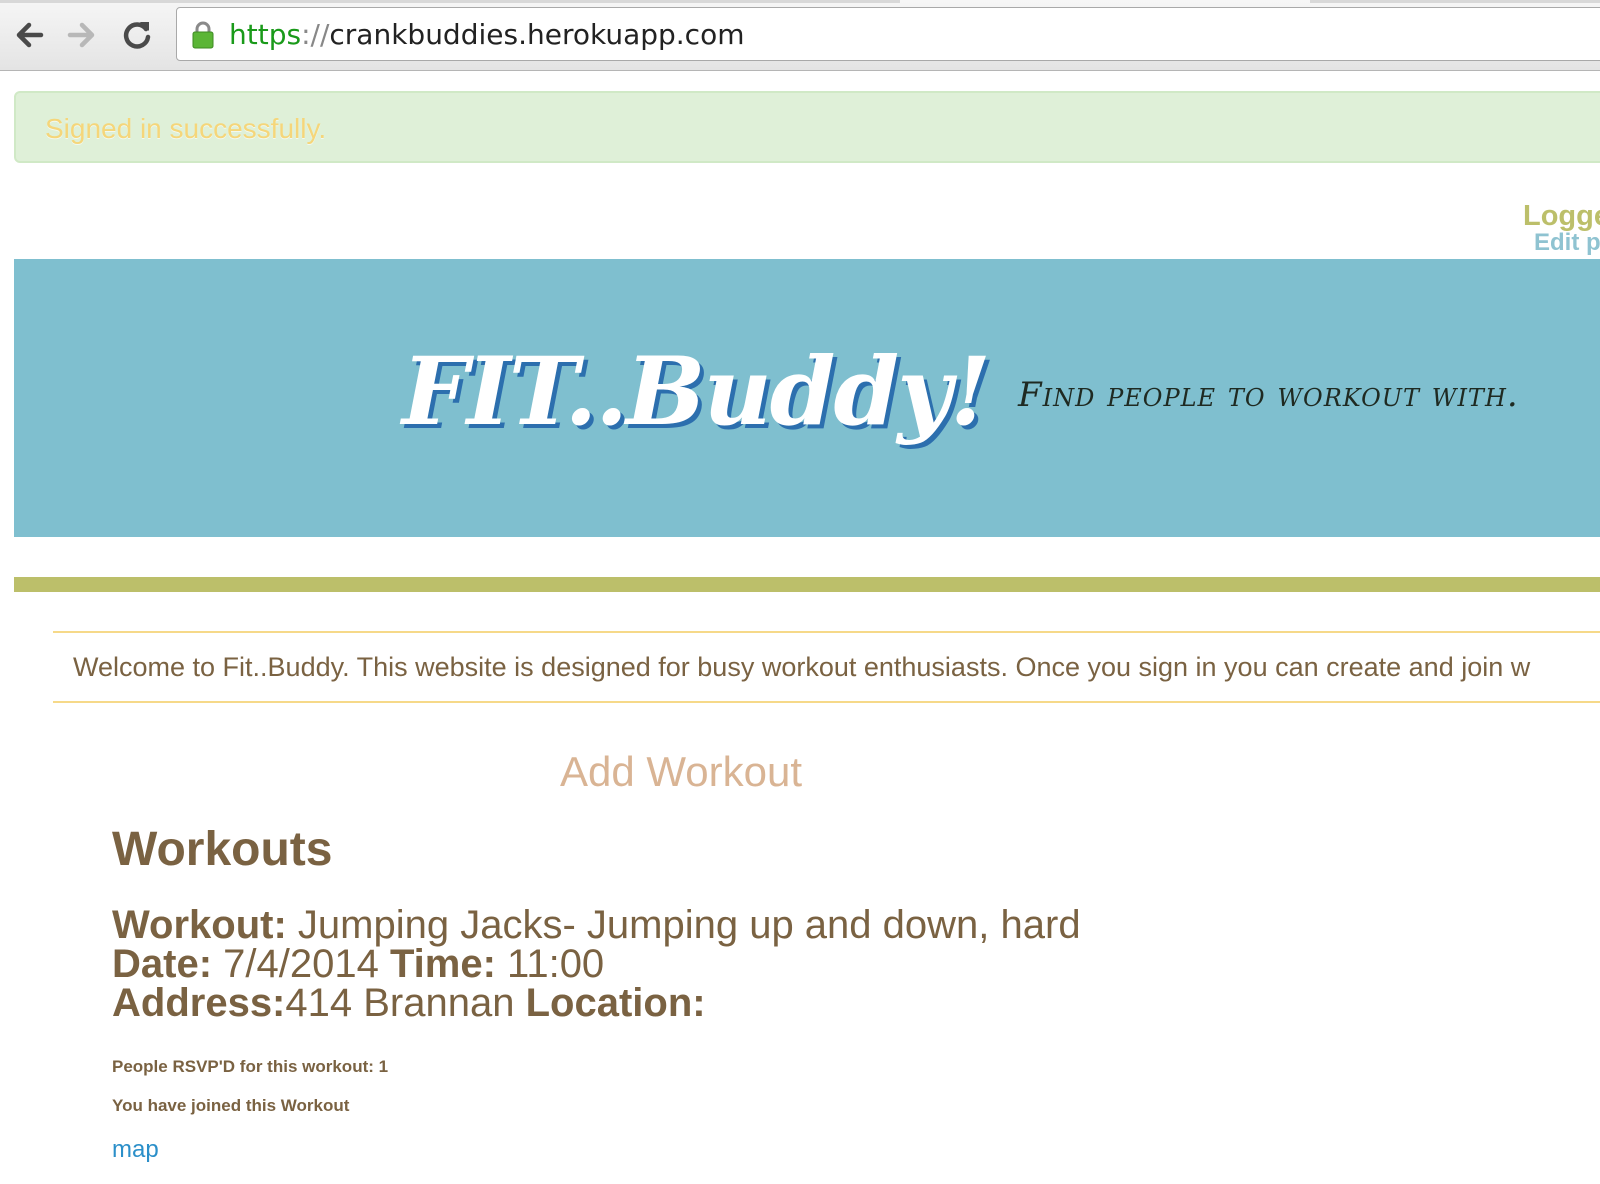 The width and height of the screenshot is (1600, 1184). Describe the element at coordinates (683, 925) in the screenshot. I see `workout-value: Jumping Jacks- Jumping up and down, hard` at that location.